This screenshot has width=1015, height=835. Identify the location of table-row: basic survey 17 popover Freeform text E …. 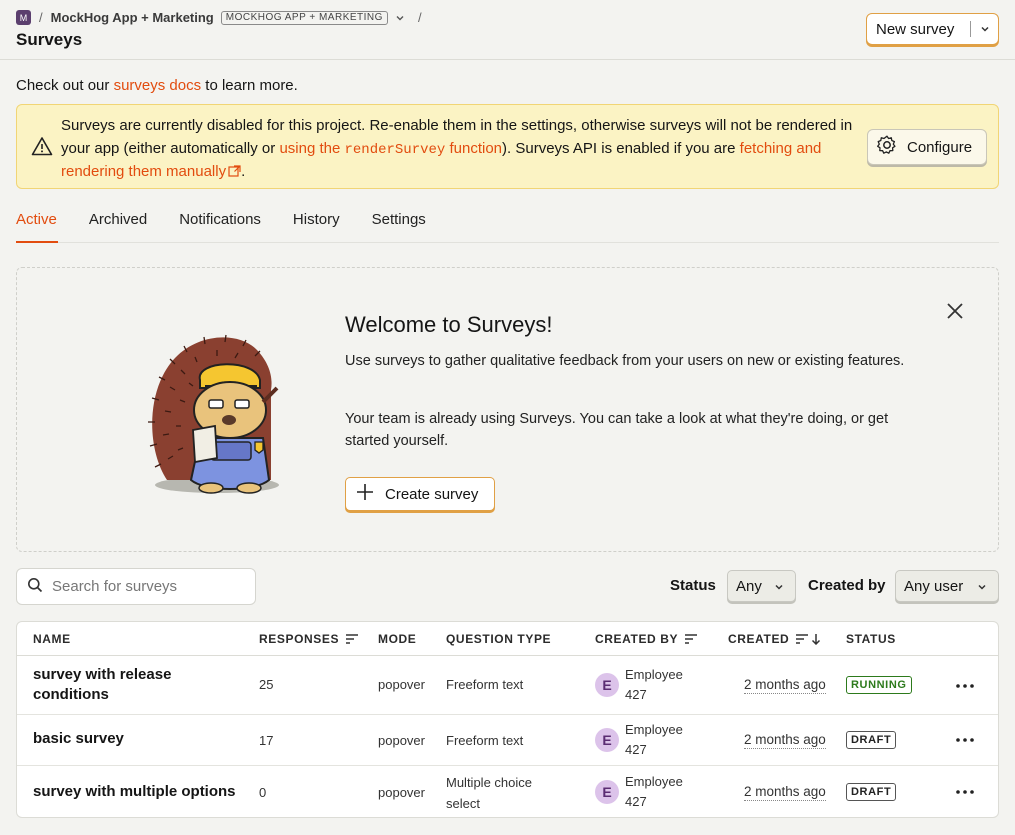
(507, 740).